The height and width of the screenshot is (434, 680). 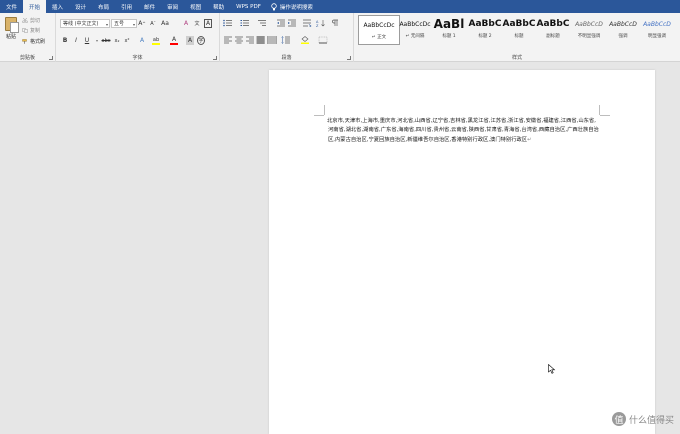 I want to click on clipboard-group: 粘贴 剪切 复制 格式刷 剪贴板, so click(x=28, y=37).